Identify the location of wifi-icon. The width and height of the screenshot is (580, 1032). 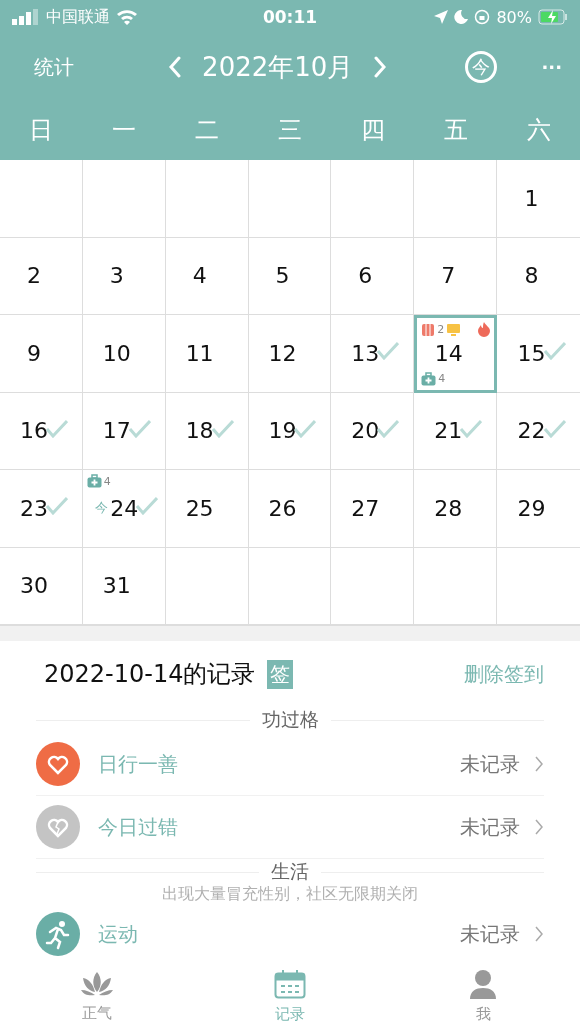
(127, 17).